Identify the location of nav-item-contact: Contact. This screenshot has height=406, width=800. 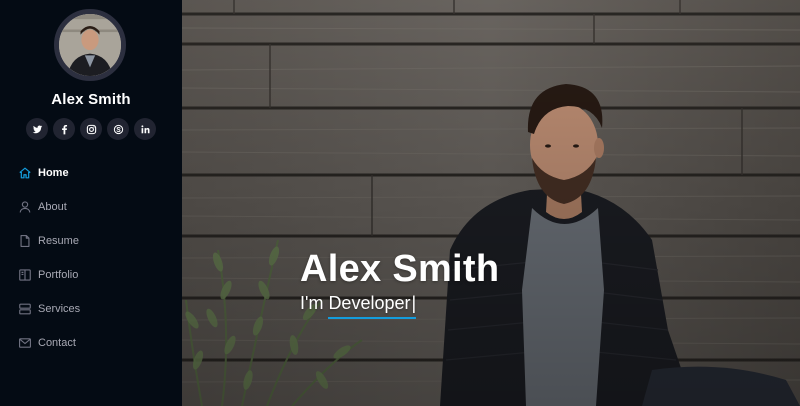
(91, 343).